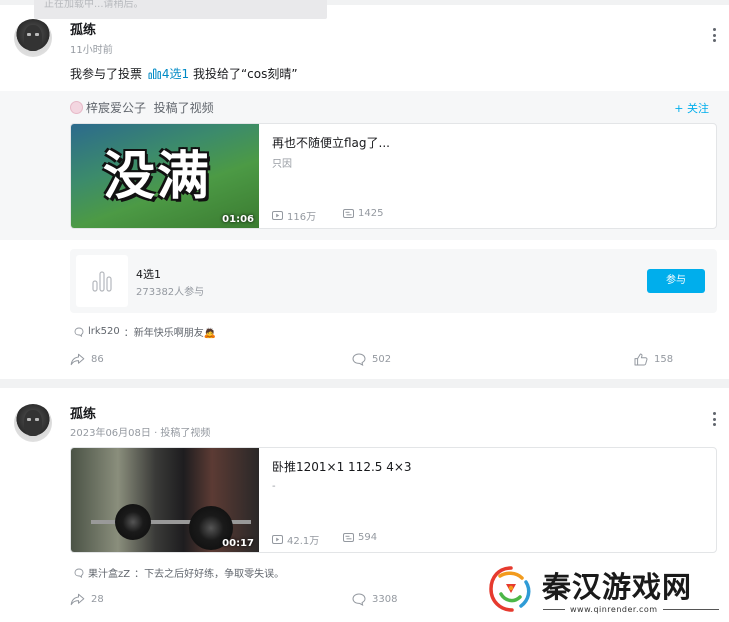 Image resolution: width=729 pixels, height=622 pixels. Describe the element at coordinates (94, 5) in the screenshot. I see `loading-toast-text: 正在加载中...请稍后。` at that location.